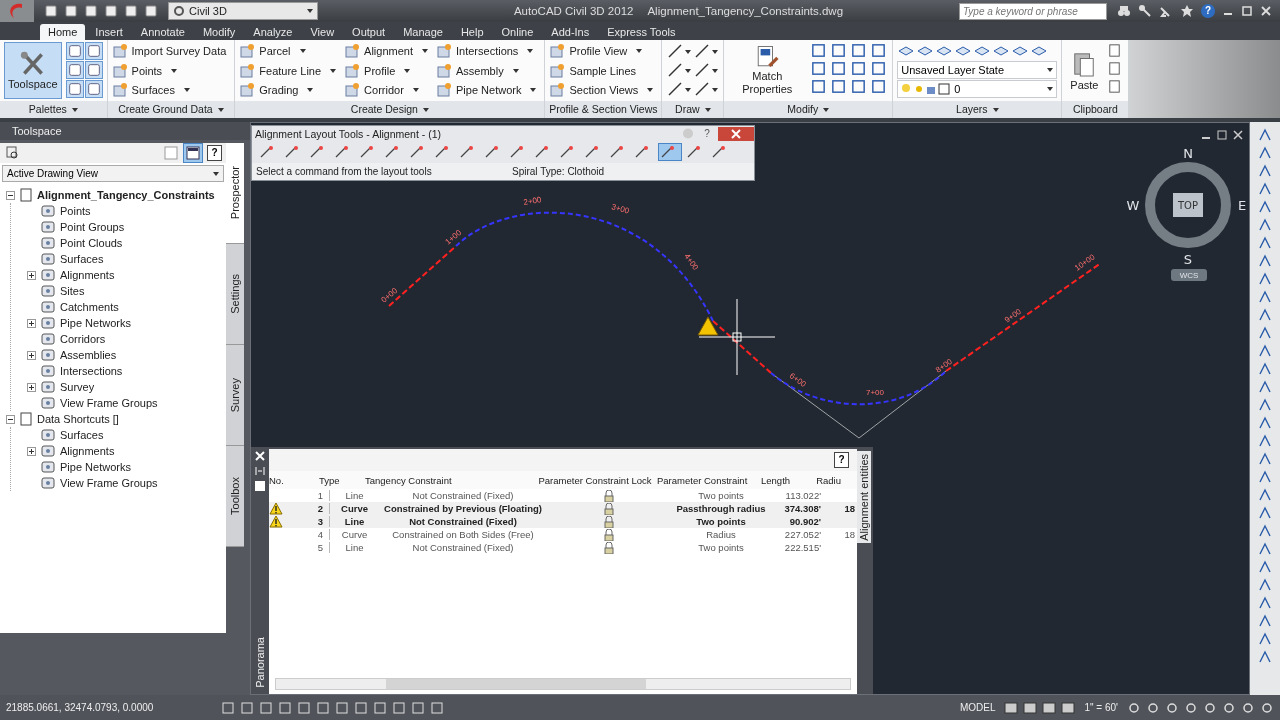 This screenshot has height=720, width=1280. I want to click on column-header: Tangency Constraint, so click(449, 480).